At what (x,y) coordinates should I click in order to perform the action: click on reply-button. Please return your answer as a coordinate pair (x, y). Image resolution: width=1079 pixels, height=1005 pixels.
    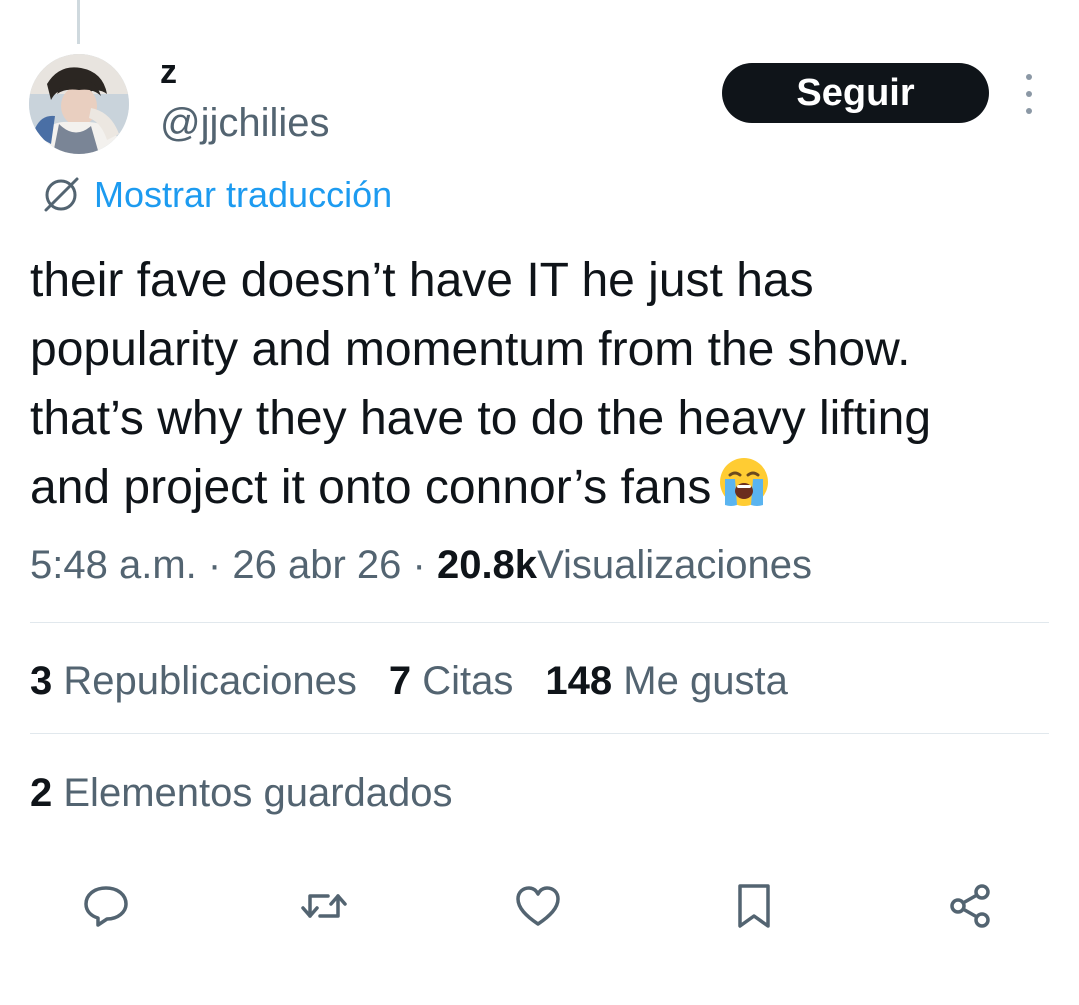
    Looking at the image, I should click on (106, 906).